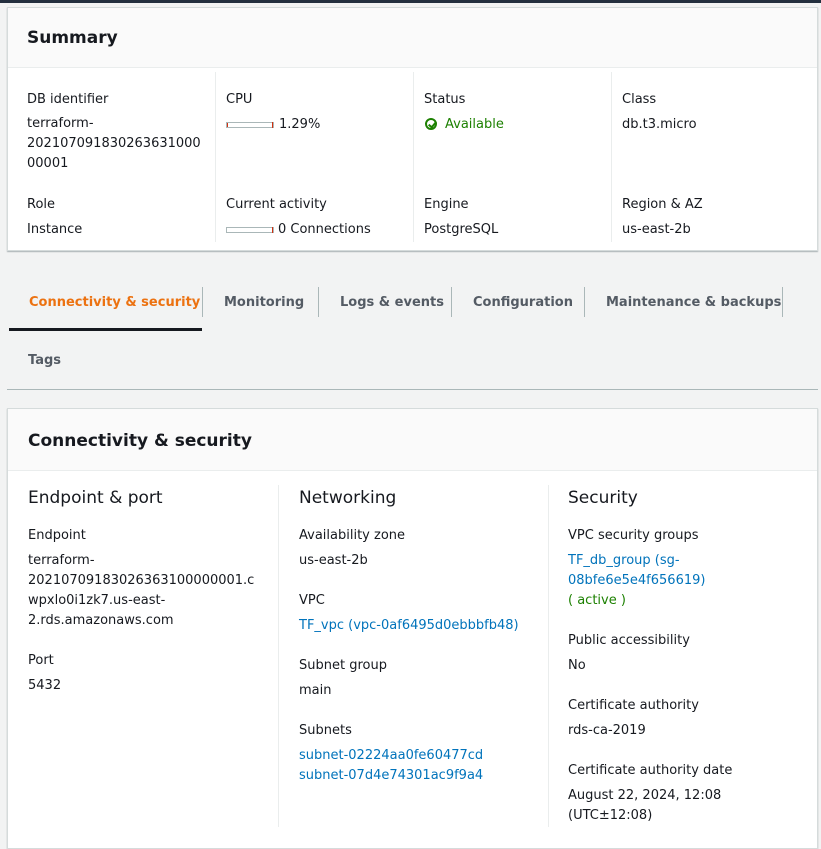  I want to click on tab-monitoring: Monitoring, so click(264, 302).